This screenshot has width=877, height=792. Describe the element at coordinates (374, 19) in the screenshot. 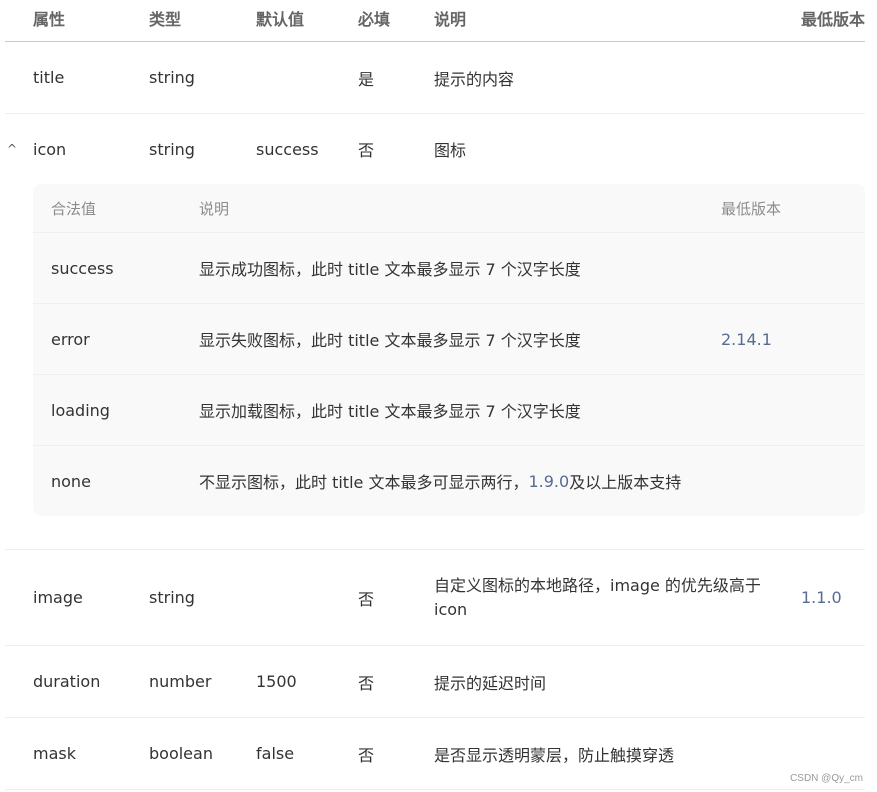

I see `header-required: 必填` at that location.